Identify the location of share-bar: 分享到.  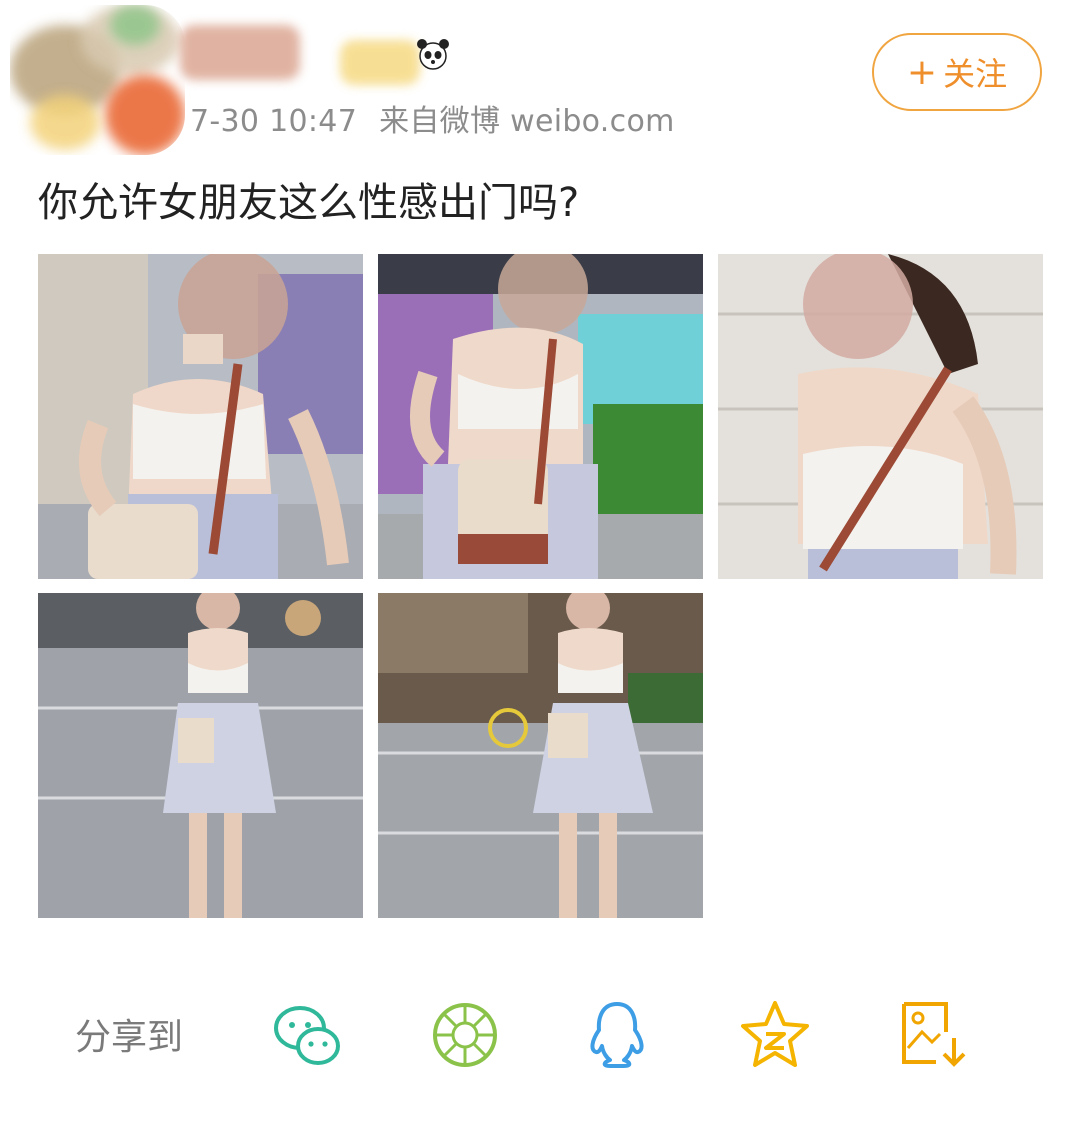
(540, 1035).